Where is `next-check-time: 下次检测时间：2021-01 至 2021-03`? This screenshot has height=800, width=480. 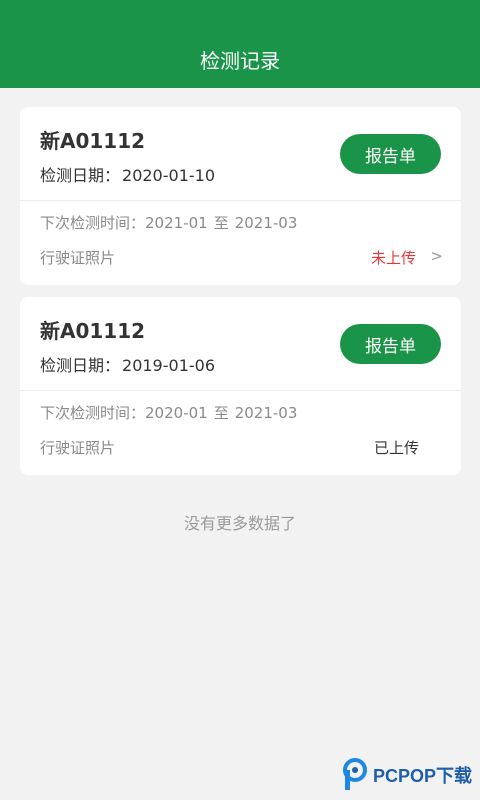 next-check-time: 下次检测时间：2021-01 至 2021-03 is located at coordinates (168, 222).